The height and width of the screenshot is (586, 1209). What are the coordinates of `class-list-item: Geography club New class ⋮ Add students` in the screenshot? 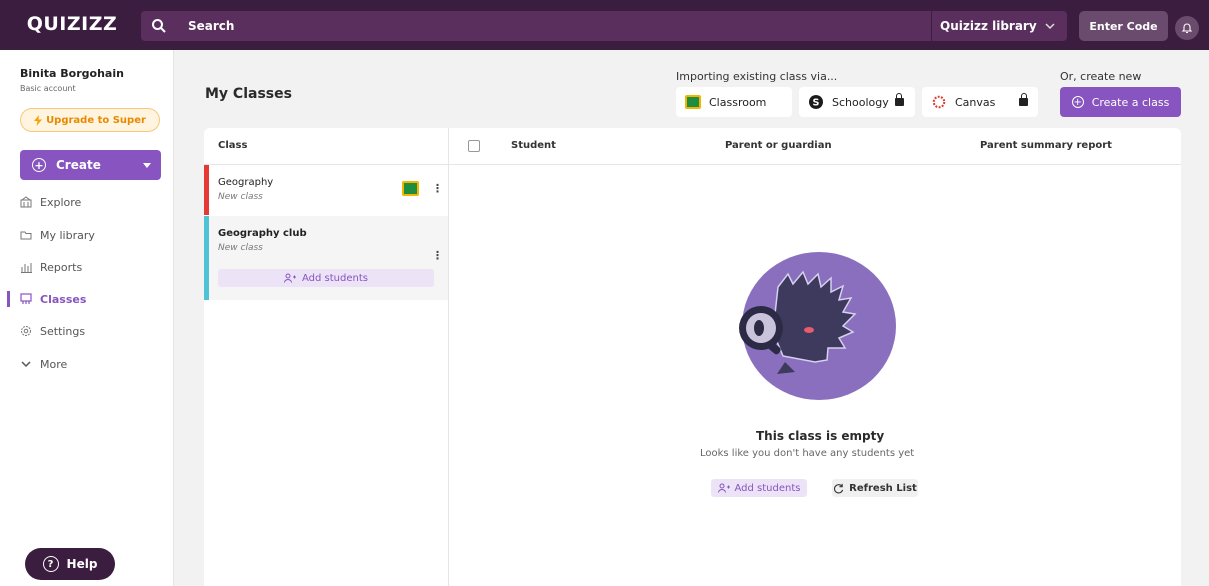 It's located at (326, 258).